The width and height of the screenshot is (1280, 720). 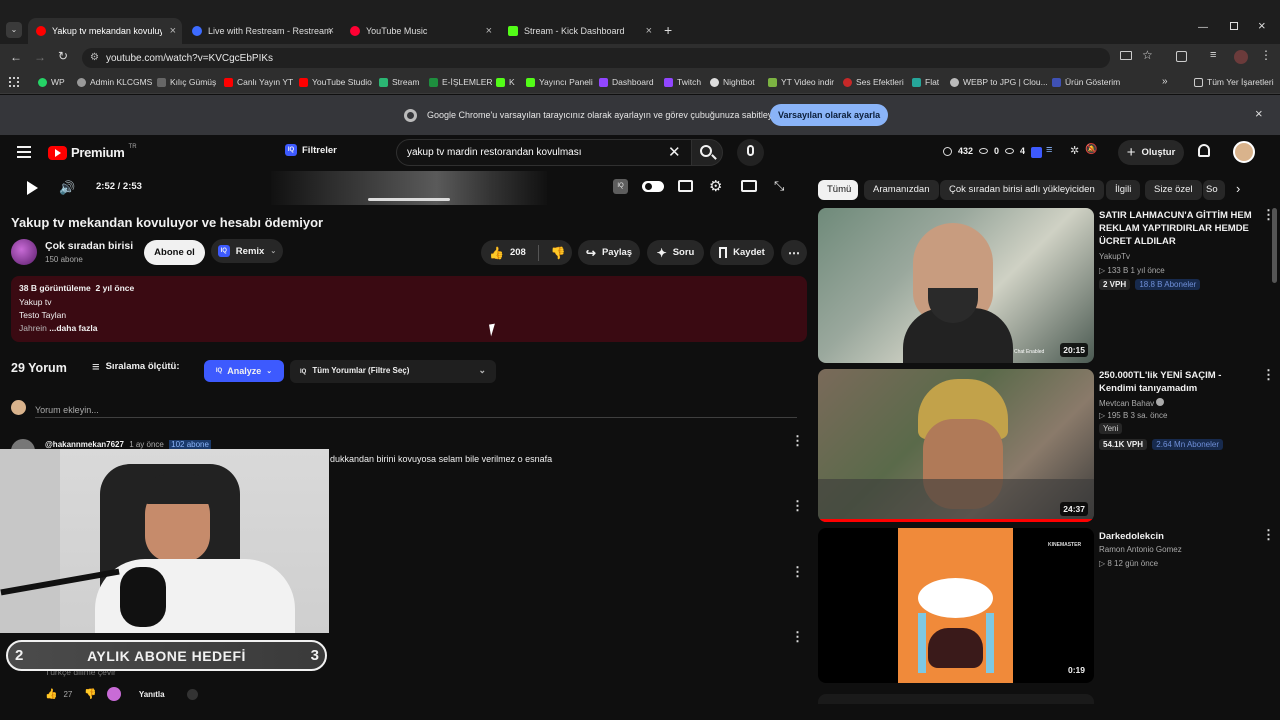 I want to click on related-channel: Mevtcan Bahav, so click(x=1132, y=403).